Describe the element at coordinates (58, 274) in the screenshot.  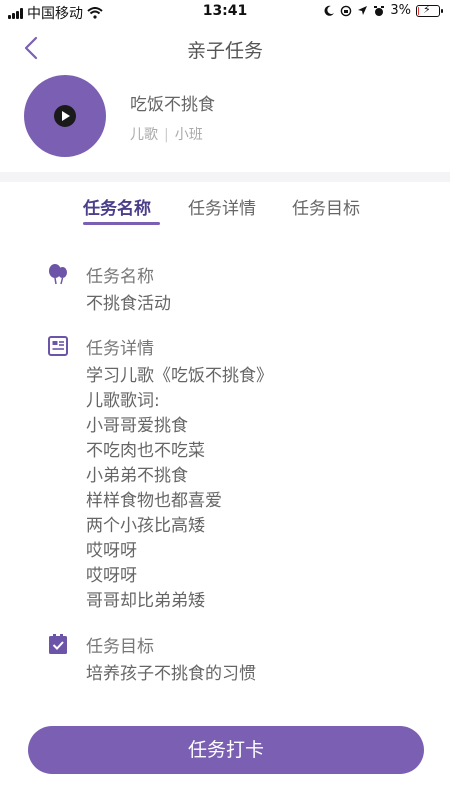
I see `balloon-icon` at that location.